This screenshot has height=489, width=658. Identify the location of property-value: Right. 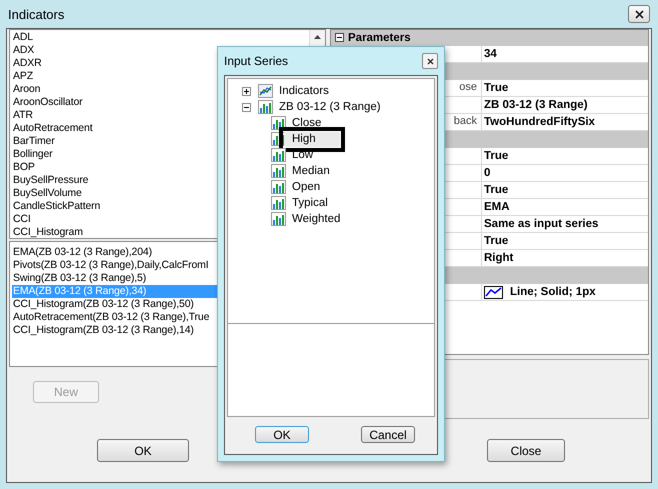
(499, 258).